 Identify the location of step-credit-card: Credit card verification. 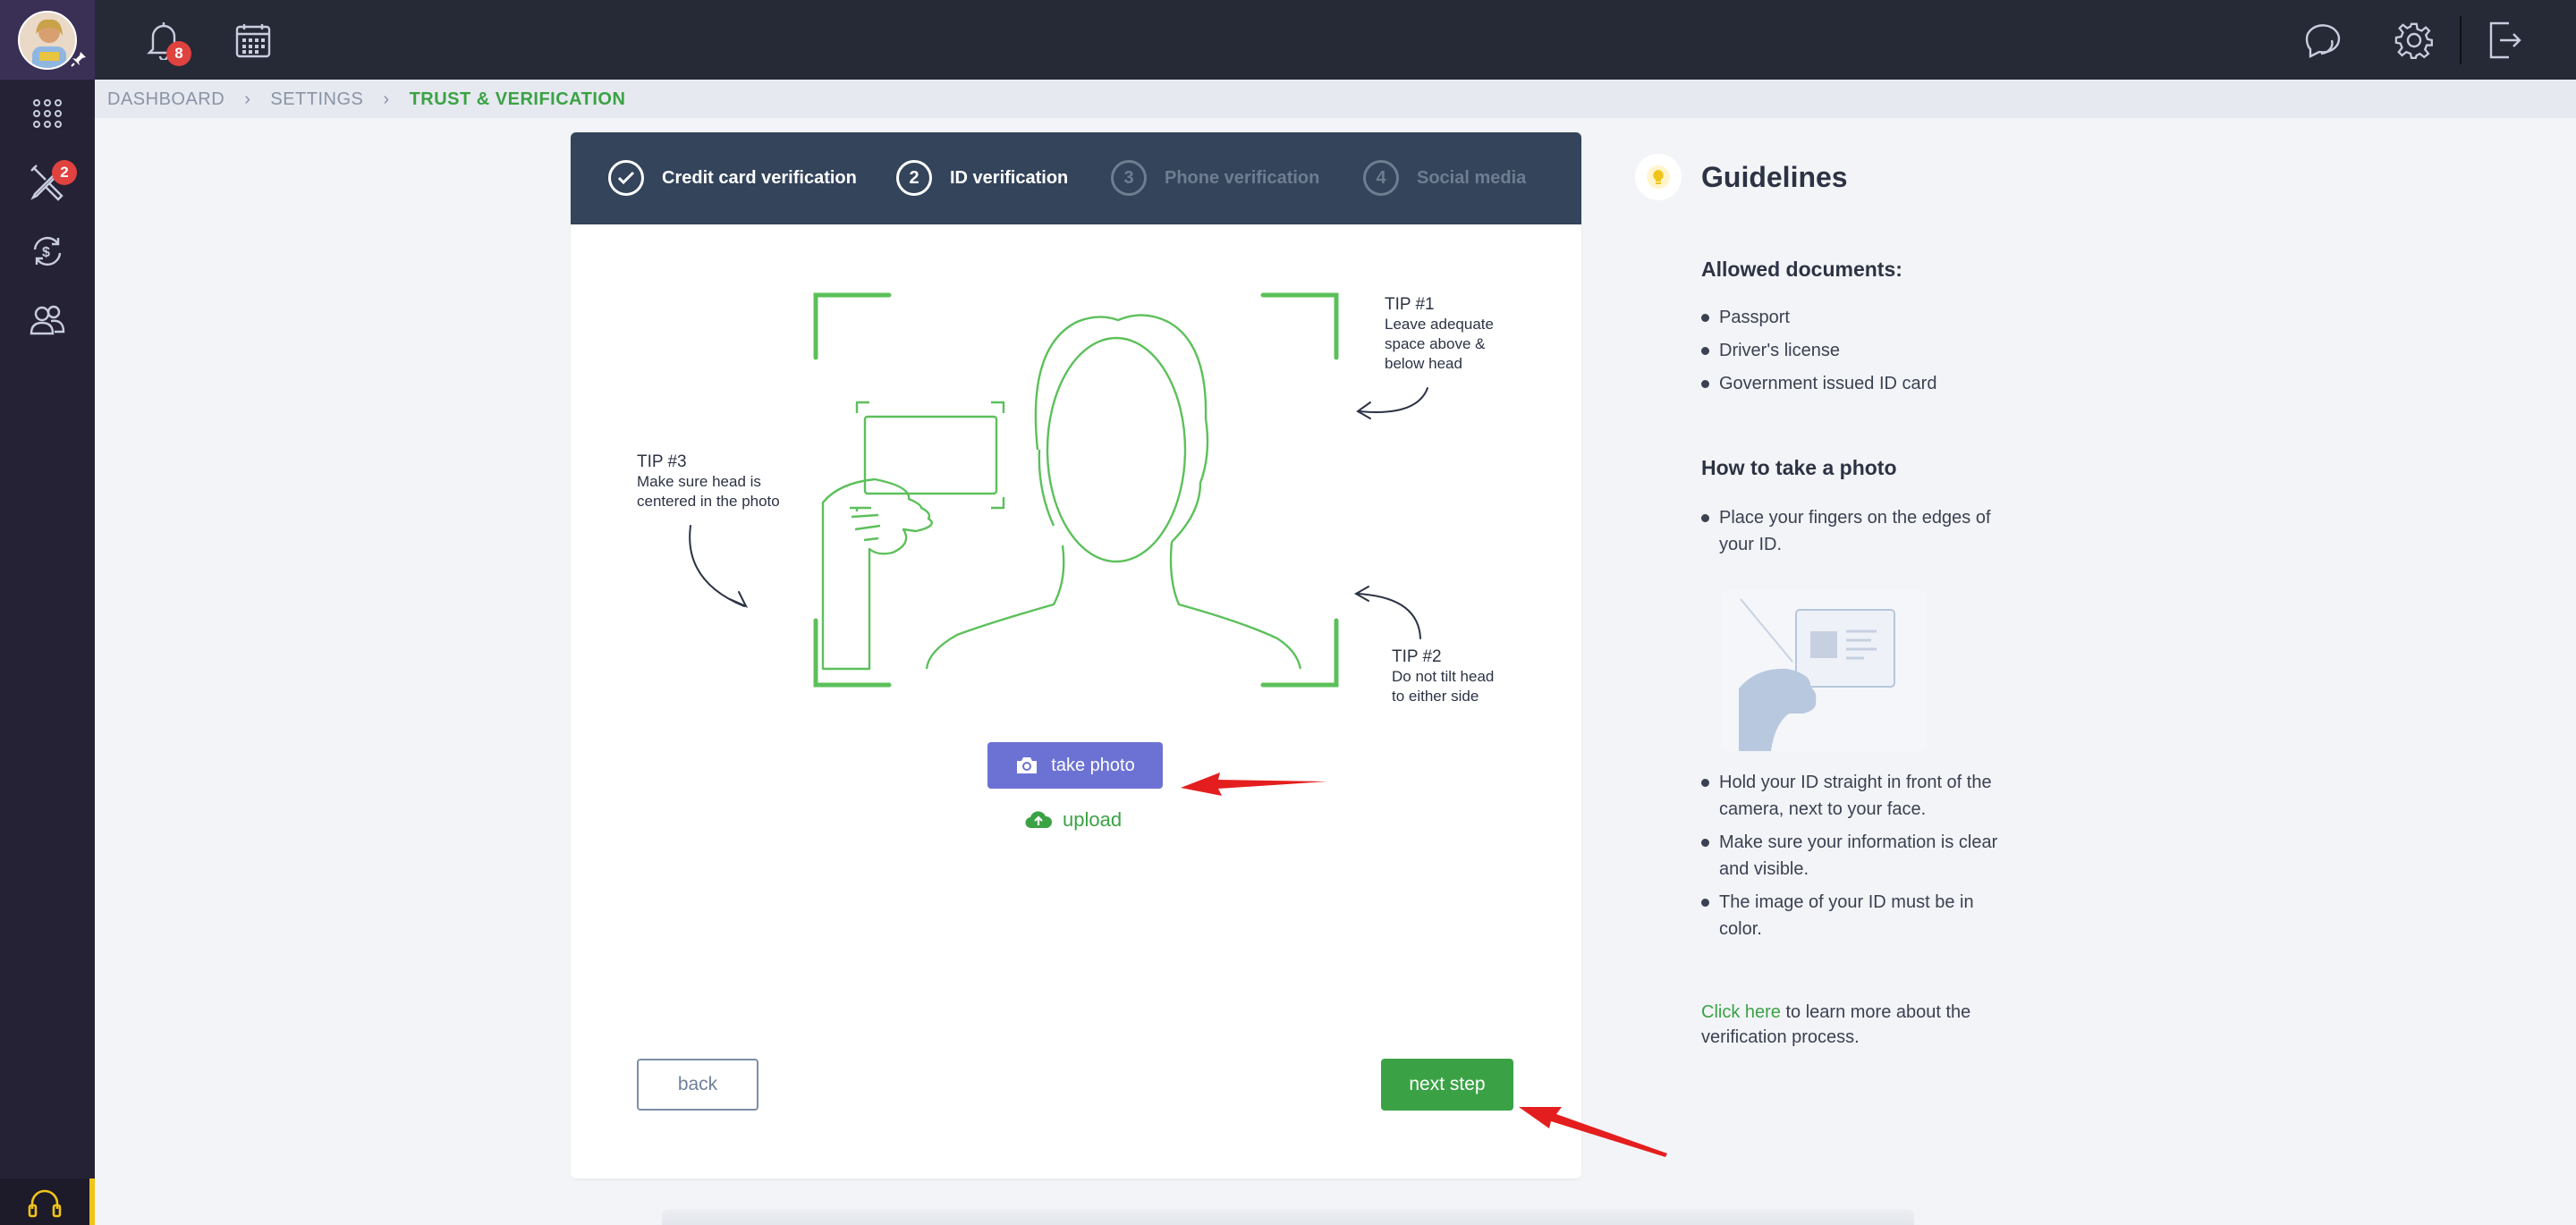
(732, 178).